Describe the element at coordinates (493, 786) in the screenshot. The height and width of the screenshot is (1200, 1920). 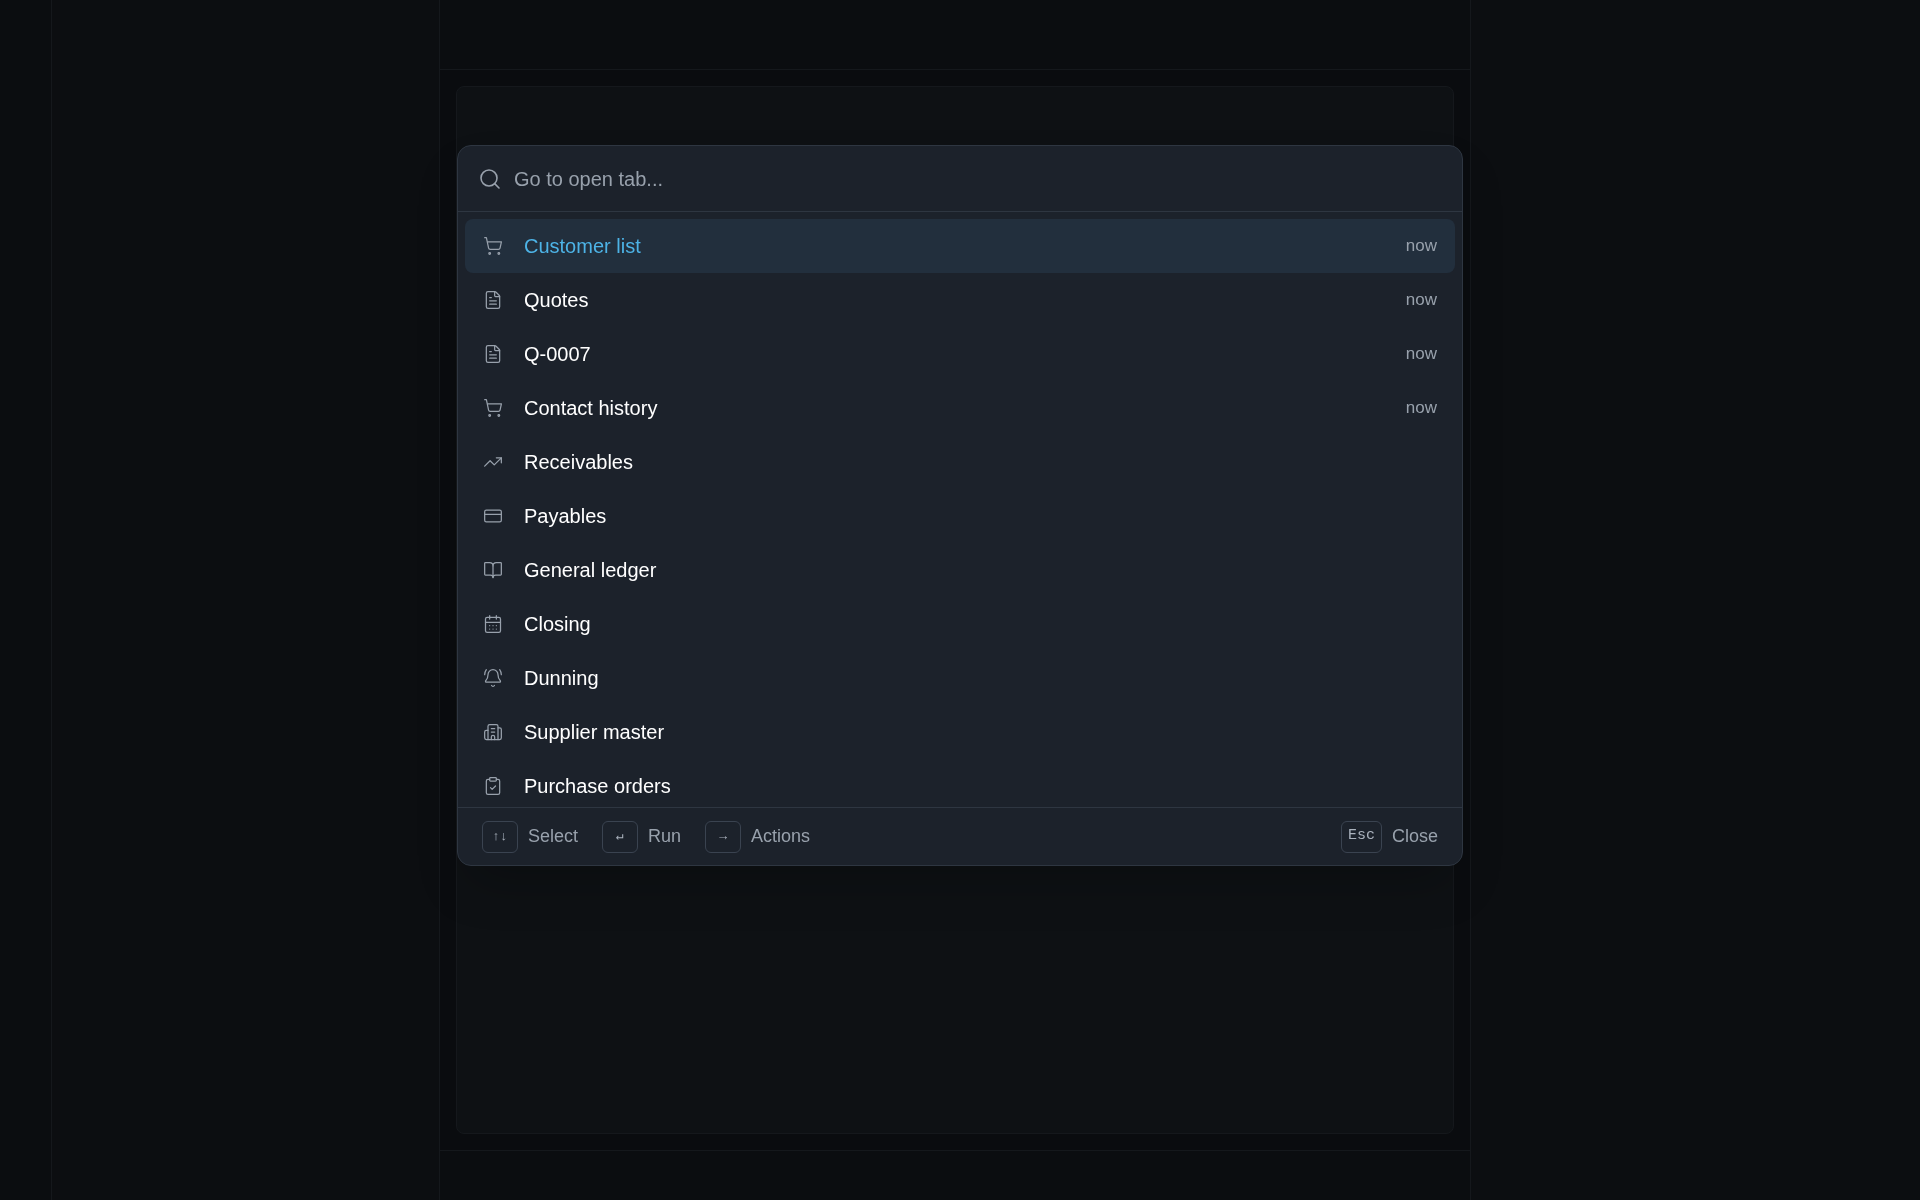
I see `clipboard-icon` at that location.